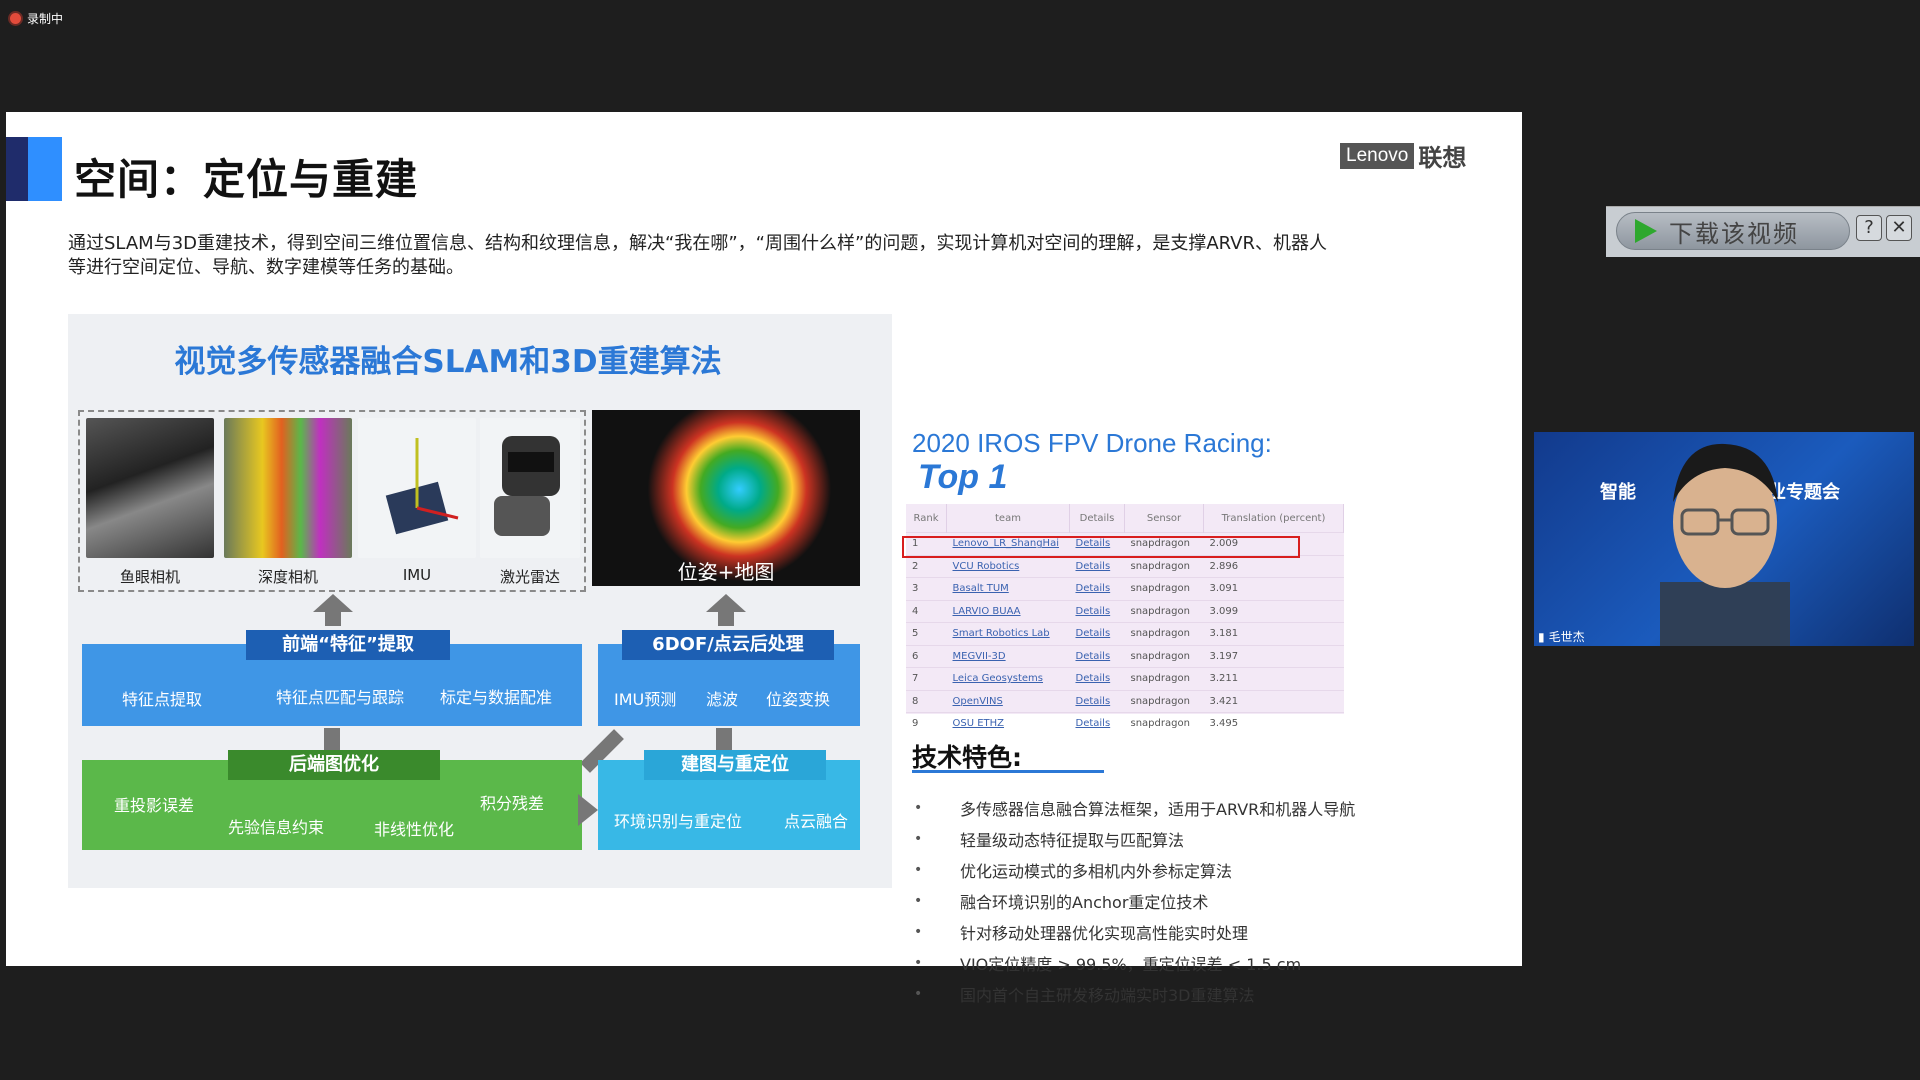 The height and width of the screenshot is (1080, 1920). What do you see at coordinates (1101, 547) in the screenshot?
I see `highlight-box` at bounding box center [1101, 547].